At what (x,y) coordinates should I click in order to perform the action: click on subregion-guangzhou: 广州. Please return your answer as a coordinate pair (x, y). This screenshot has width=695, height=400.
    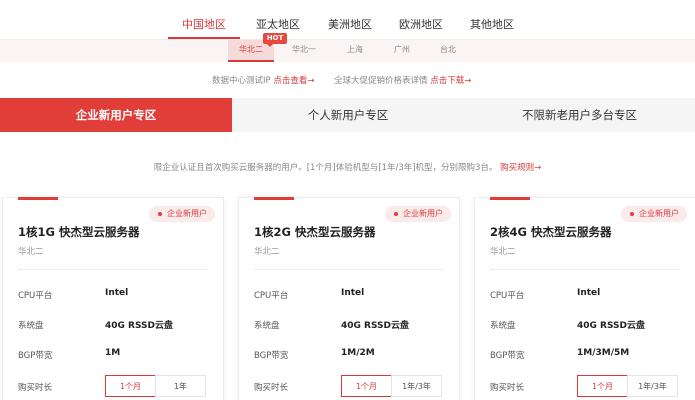
    Looking at the image, I should click on (402, 49).